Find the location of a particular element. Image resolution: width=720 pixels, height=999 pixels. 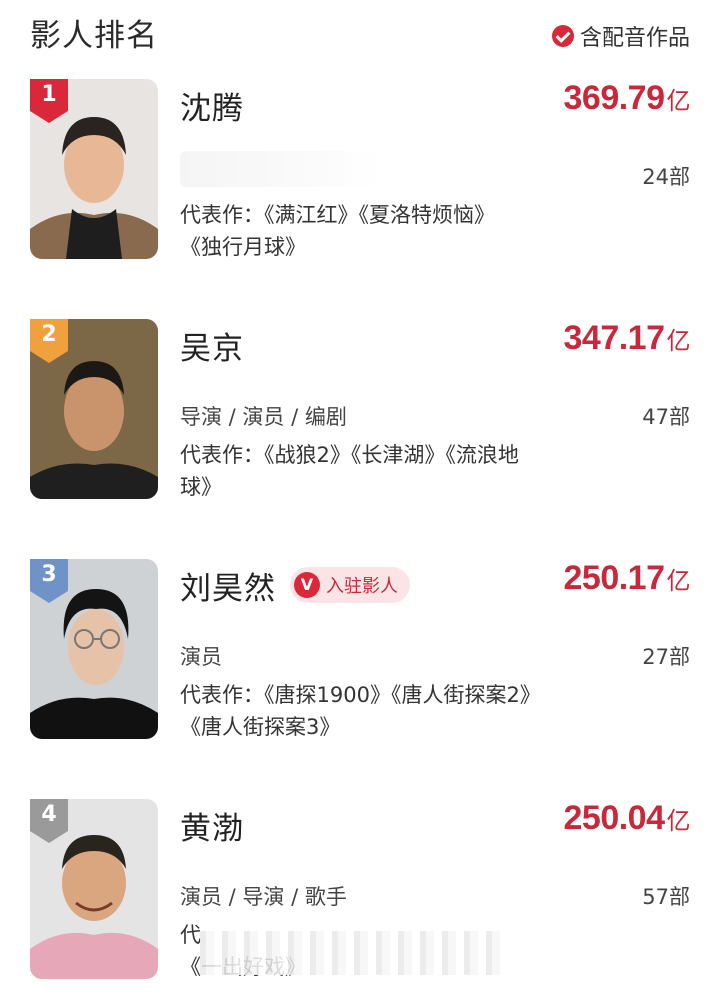

include-dubbing-toggle: 含配音作品 is located at coordinates (620, 36).